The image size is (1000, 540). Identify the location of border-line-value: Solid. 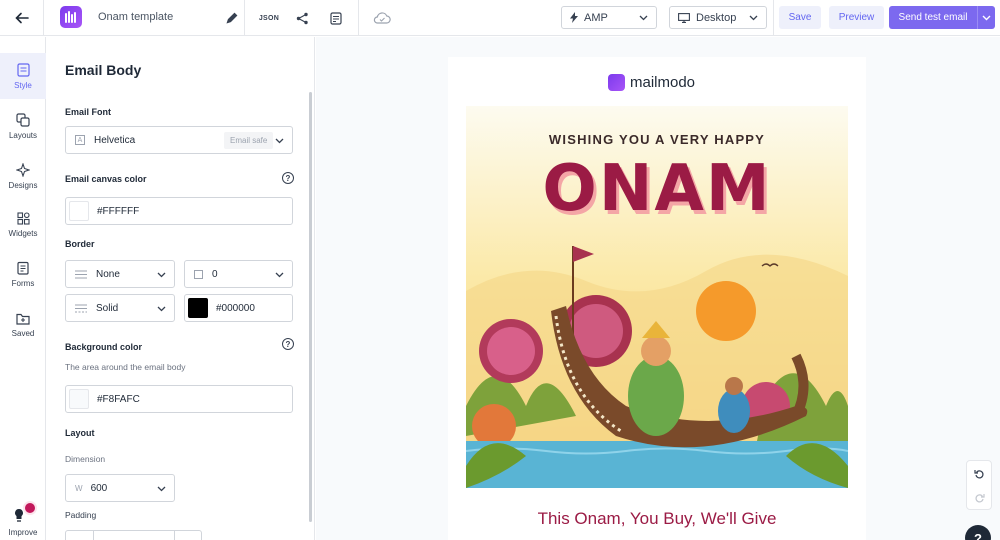
(107, 308).